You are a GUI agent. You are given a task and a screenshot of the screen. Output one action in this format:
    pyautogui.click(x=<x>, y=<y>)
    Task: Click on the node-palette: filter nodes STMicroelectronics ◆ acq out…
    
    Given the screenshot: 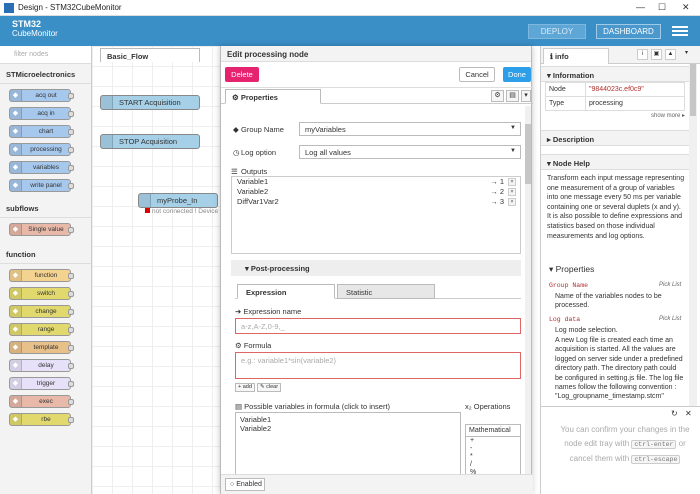 What is the action you would take?
    pyautogui.click(x=46, y=270)
    